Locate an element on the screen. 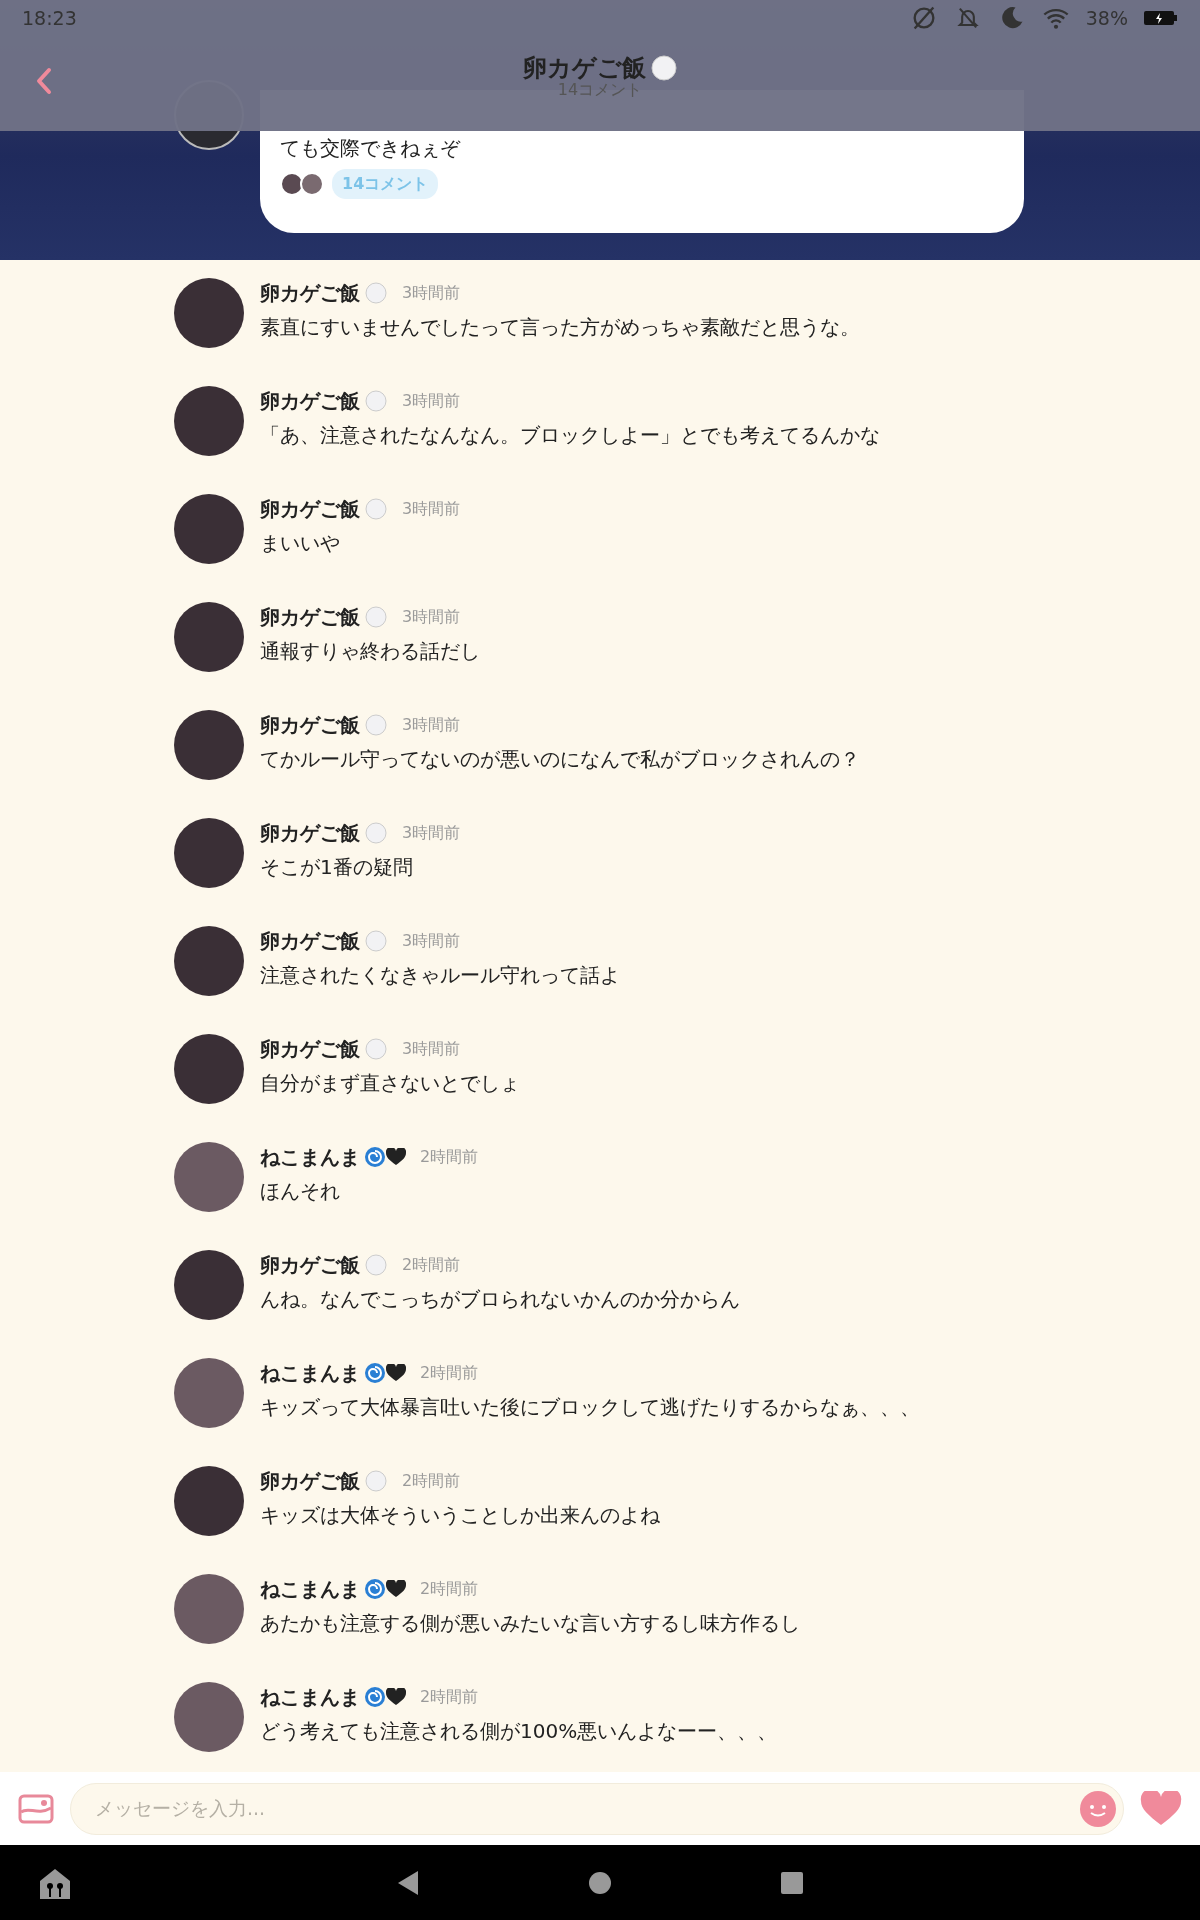 This screenshot has height=1920, width=1200. comment-text: キッズって大体暴言吐いた後にブロックして逃げたりするからなぁ、、、 is located at coordinates (590, 1407).